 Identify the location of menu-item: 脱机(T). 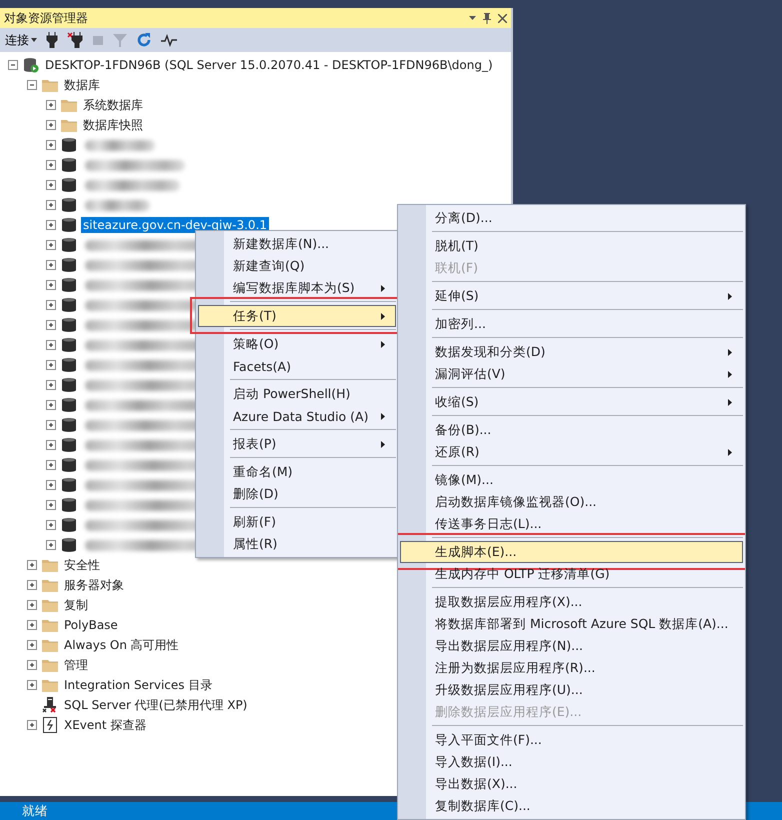
(571, 246).